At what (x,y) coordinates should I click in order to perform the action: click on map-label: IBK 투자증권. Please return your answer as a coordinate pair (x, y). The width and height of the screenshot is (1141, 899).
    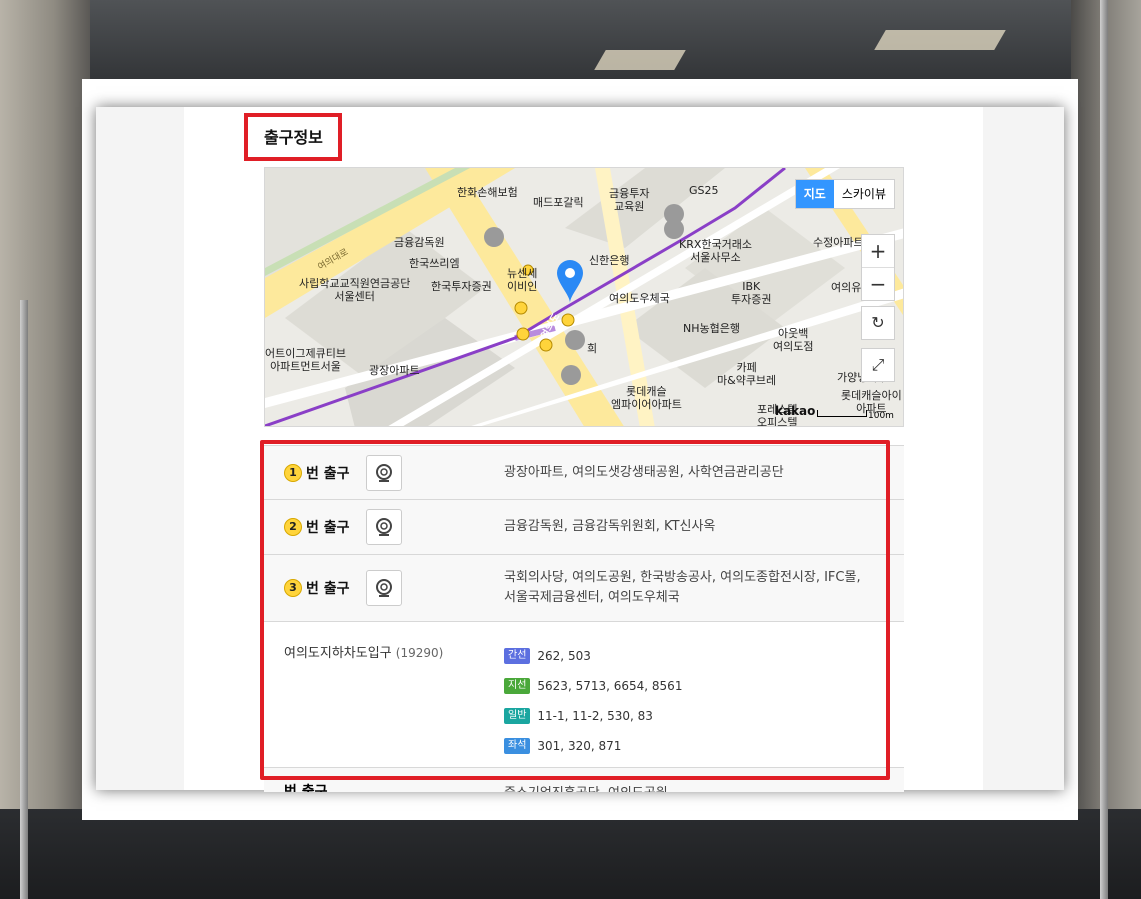
    Looking at the image, I should click on (751, 293).